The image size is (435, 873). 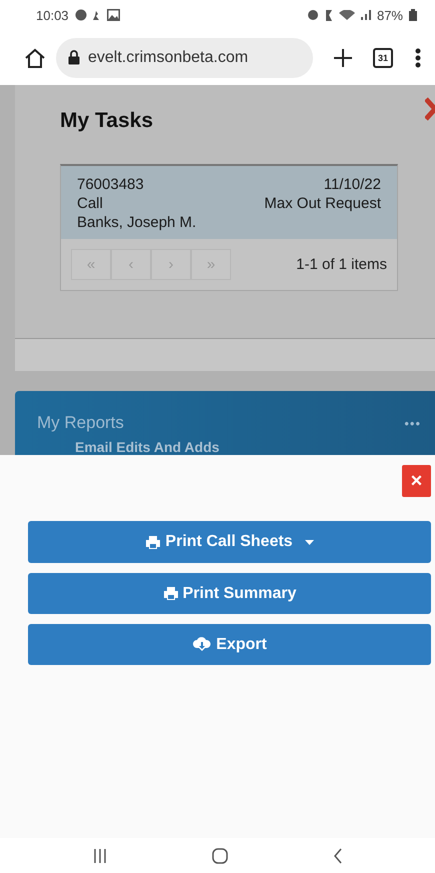 I want to click on pager-summary: 1-1 of 1 items, so click(x=341, y=264).